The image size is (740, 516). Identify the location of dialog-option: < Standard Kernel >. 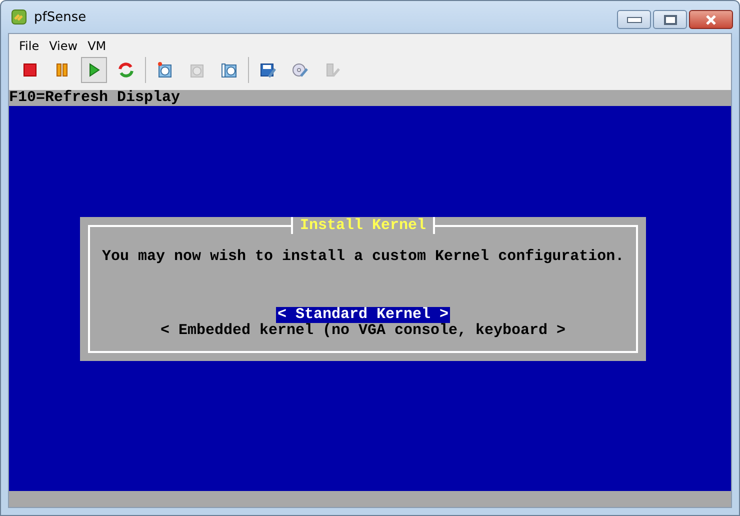
(363, 315).